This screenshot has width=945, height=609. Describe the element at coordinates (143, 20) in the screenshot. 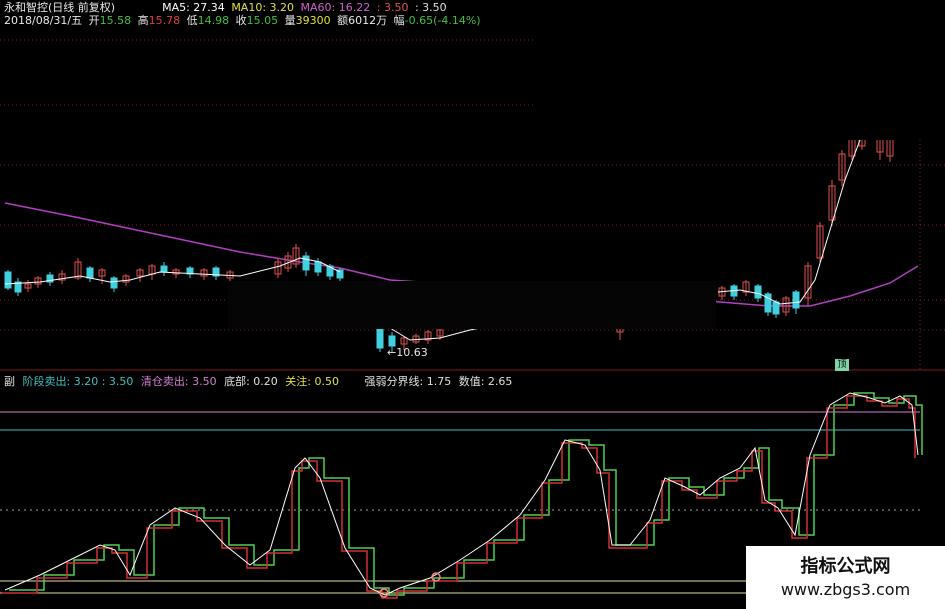

I see `high-label: 高` at that location.